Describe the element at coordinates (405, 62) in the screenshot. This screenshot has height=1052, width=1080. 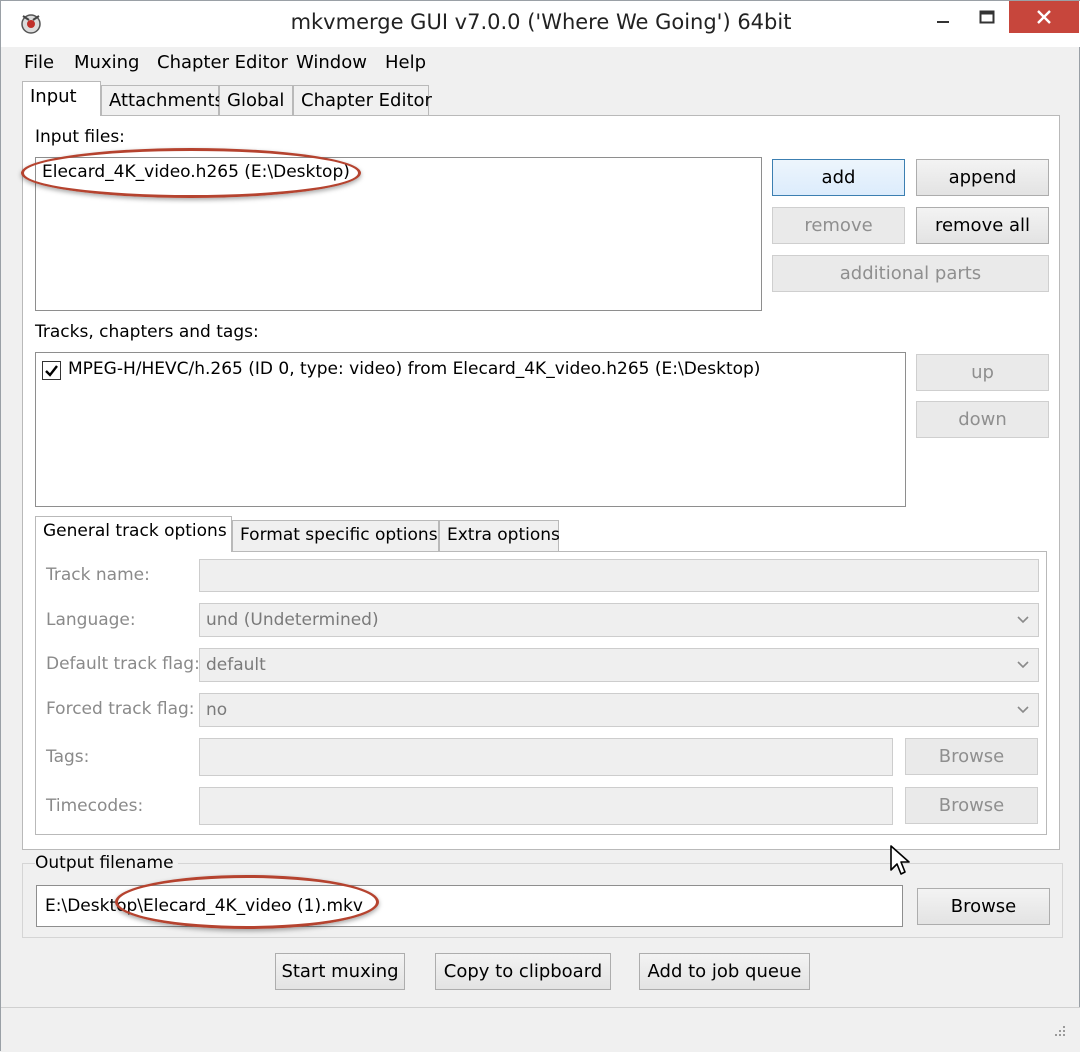
I see `menu-help: Help` at that location.